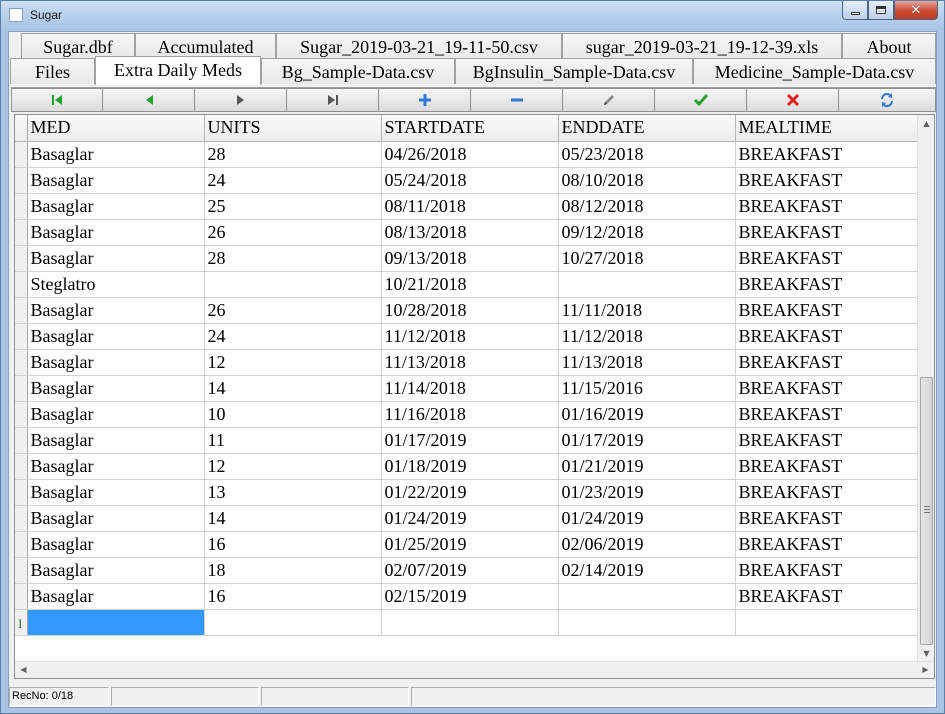  Describe the element at coordinates (702, 46) in the screenshot. I see `tab-sugar-xls: sugar_2019-03-21_19-12-39.xls` at that location.